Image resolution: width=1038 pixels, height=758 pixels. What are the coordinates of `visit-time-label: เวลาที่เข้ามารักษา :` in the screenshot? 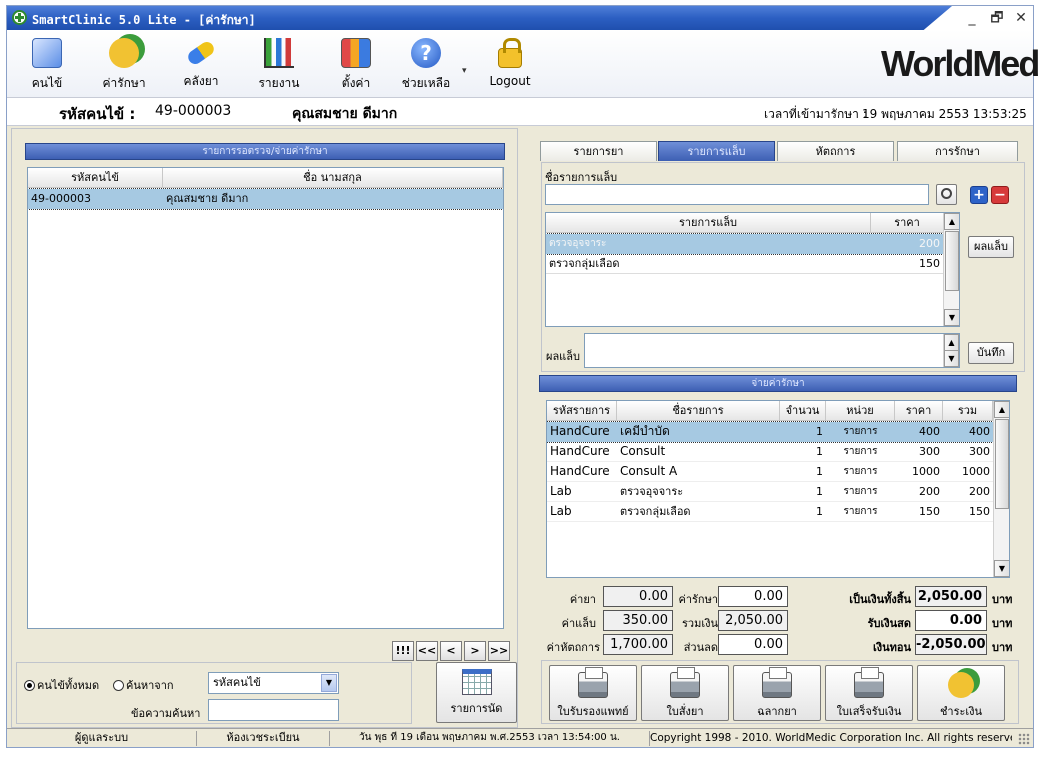 It's located at (815, 114).